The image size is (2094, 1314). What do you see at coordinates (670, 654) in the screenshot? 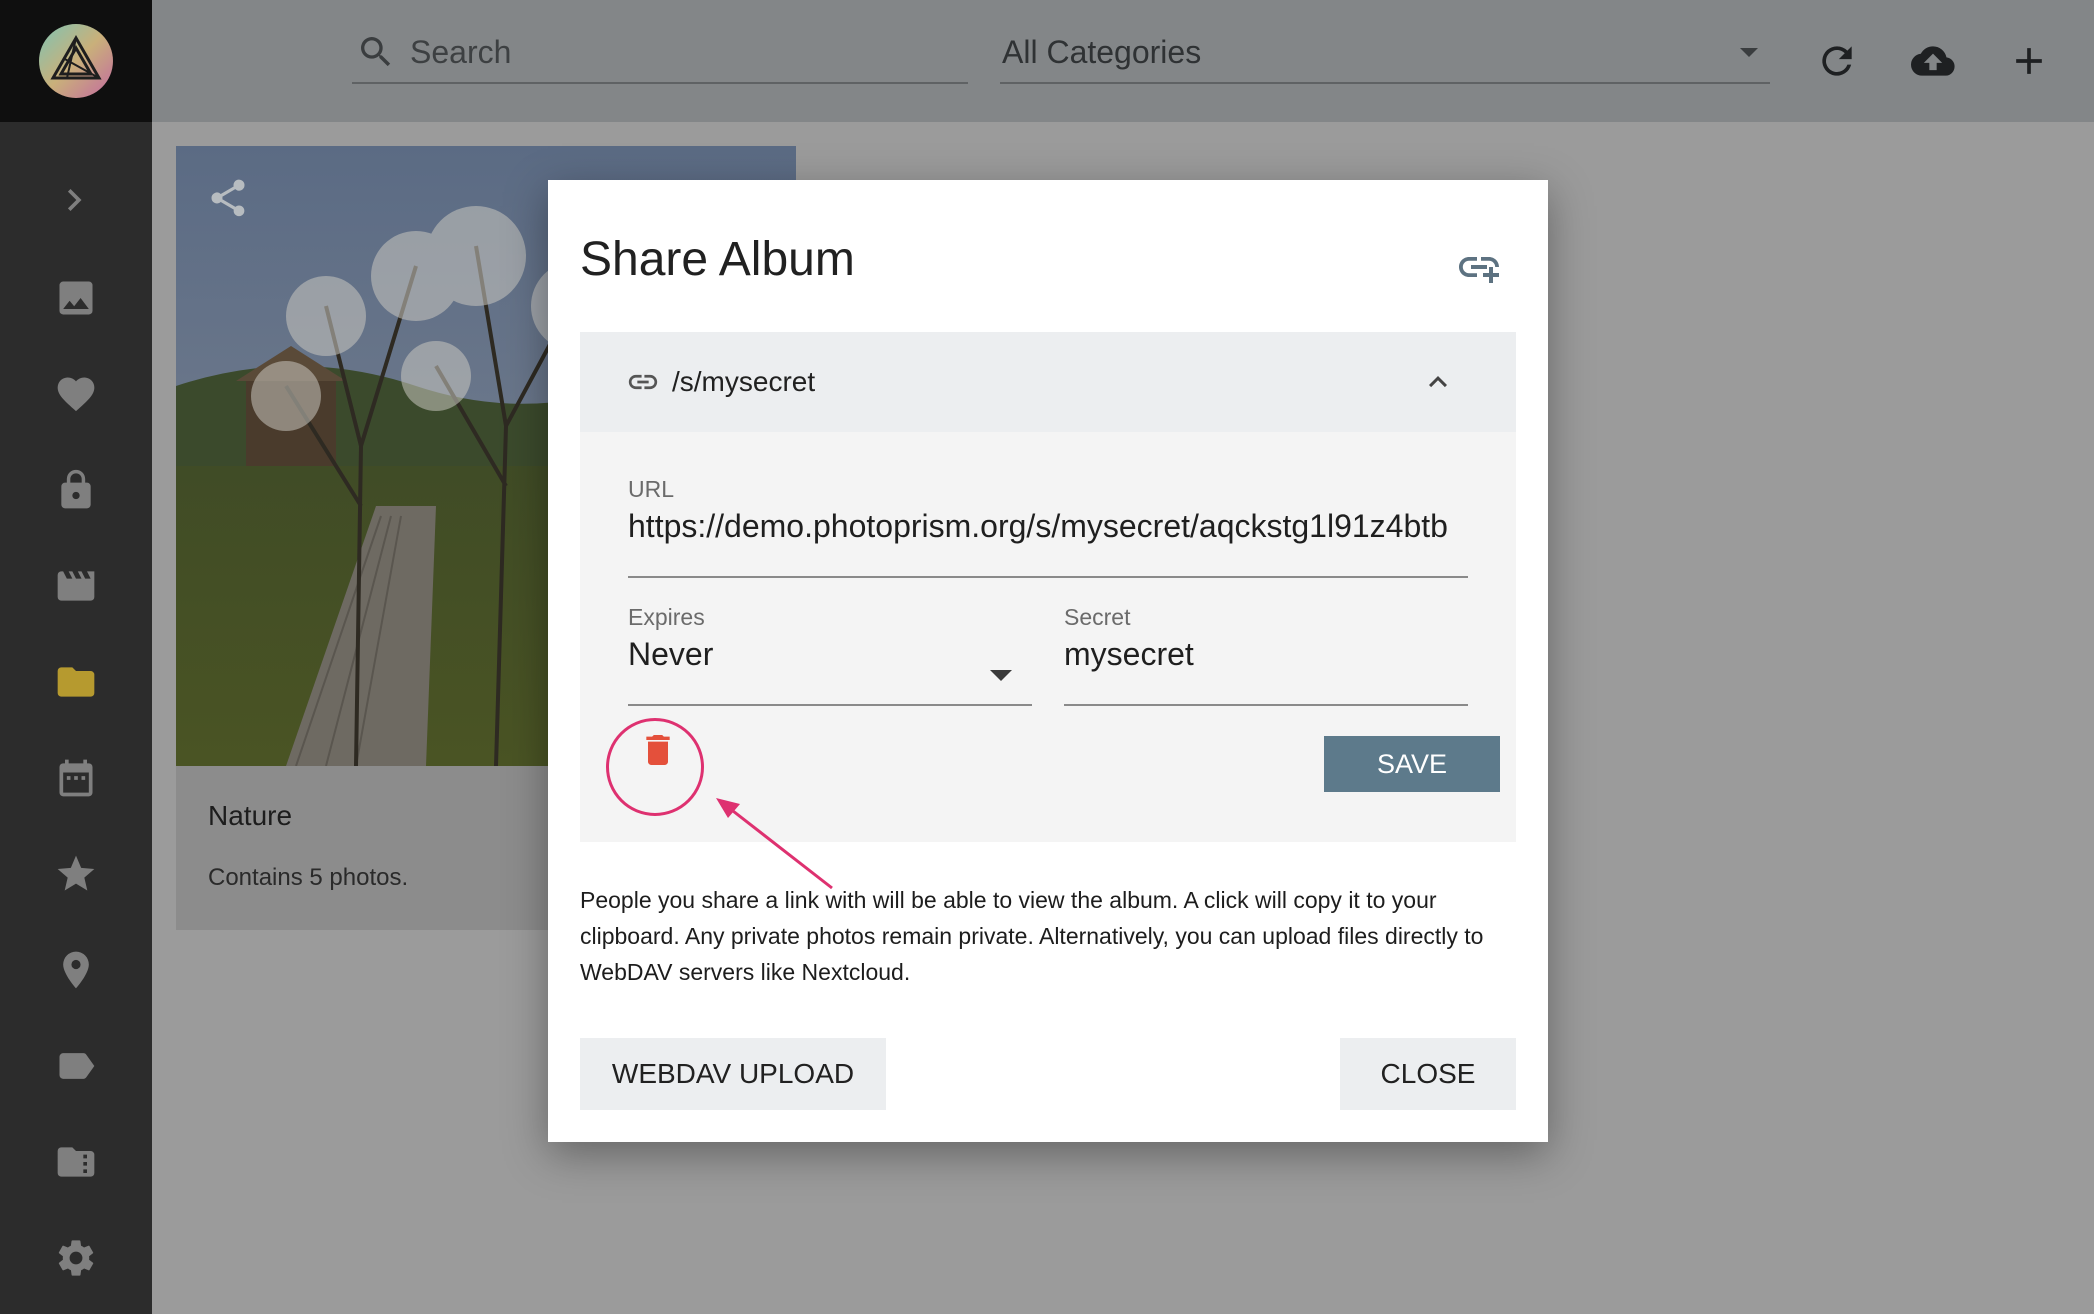
I see `expires-select: Never` at bounding box center [670, 654].